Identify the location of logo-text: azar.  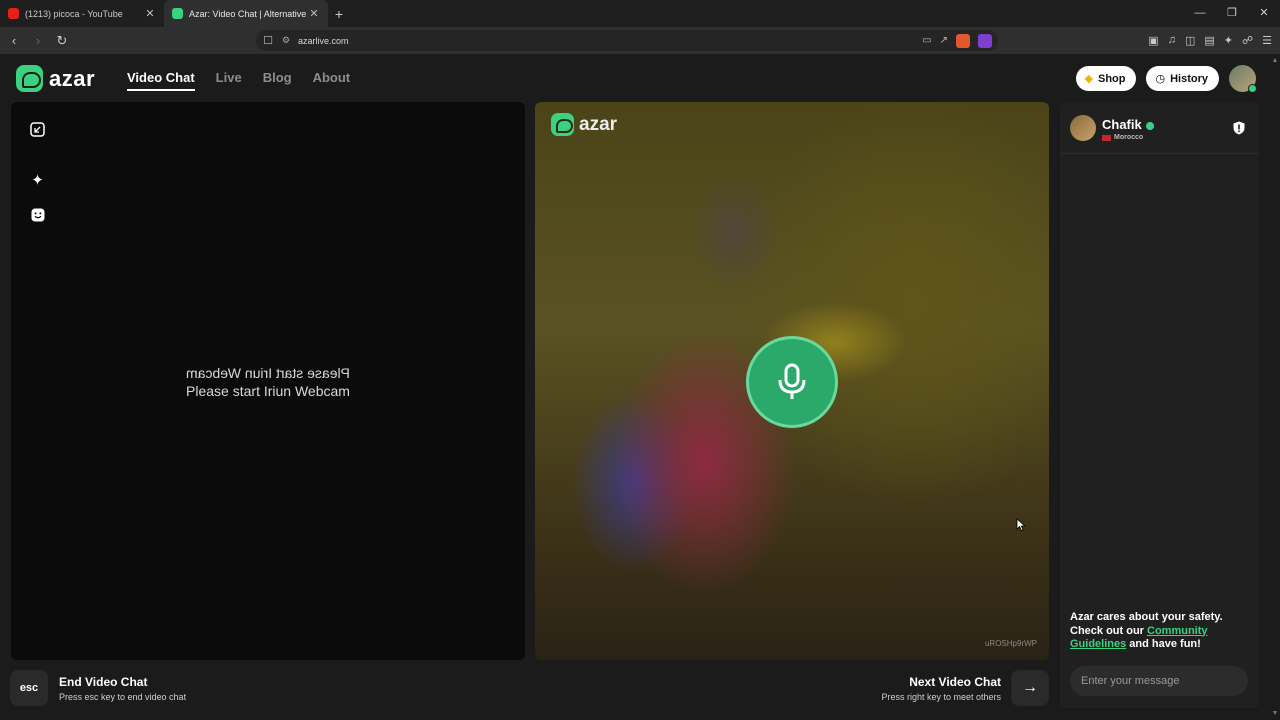
(72, 78).